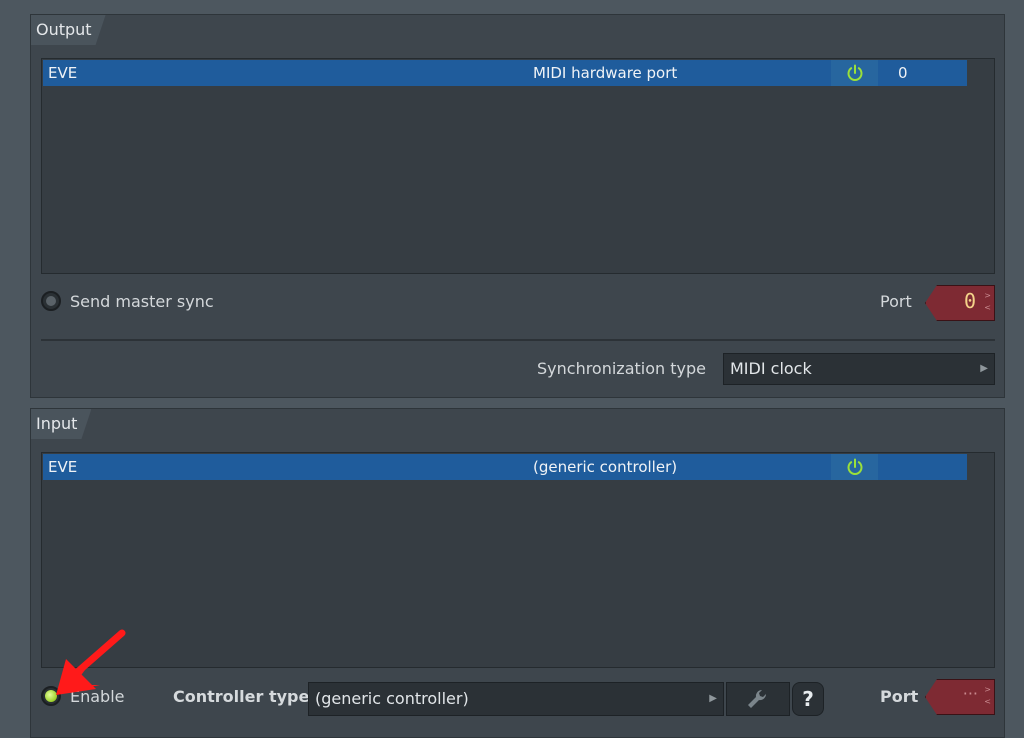  Describe the element at coordinates (771, 368) in the screenshot. I see `sync-type-value: MIDI clock` at that location.